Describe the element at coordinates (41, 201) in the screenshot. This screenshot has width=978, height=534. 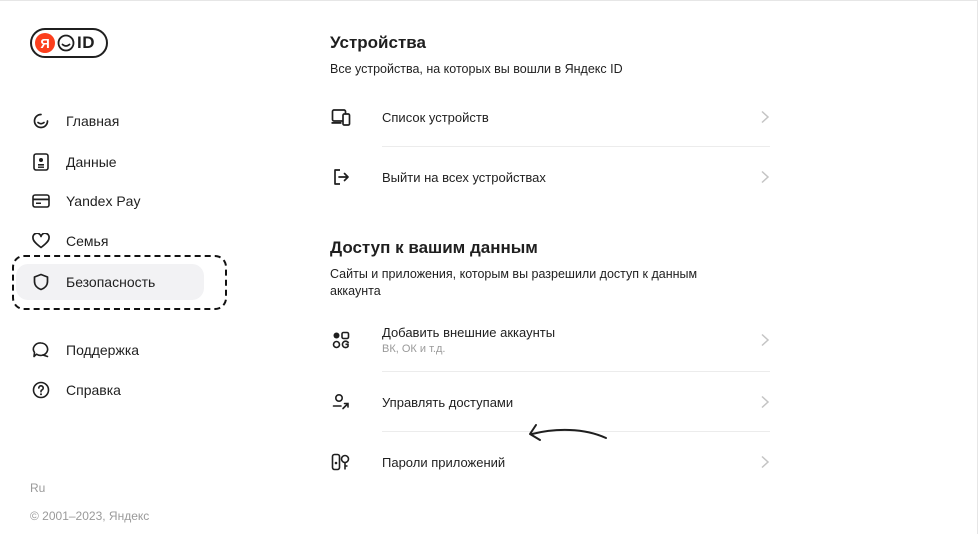
I see `card-icon` at that location.